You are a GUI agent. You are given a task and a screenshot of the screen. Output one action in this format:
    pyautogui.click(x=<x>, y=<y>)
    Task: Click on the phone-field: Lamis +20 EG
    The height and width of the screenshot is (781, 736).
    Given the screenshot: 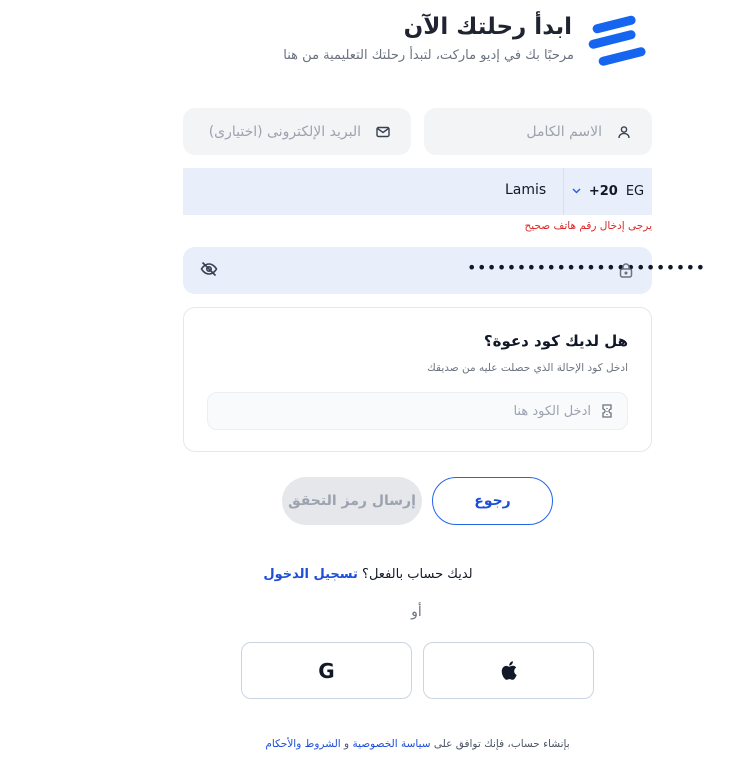 What is the action you would take?
    pyautogui.click(x=417, y=191)
    